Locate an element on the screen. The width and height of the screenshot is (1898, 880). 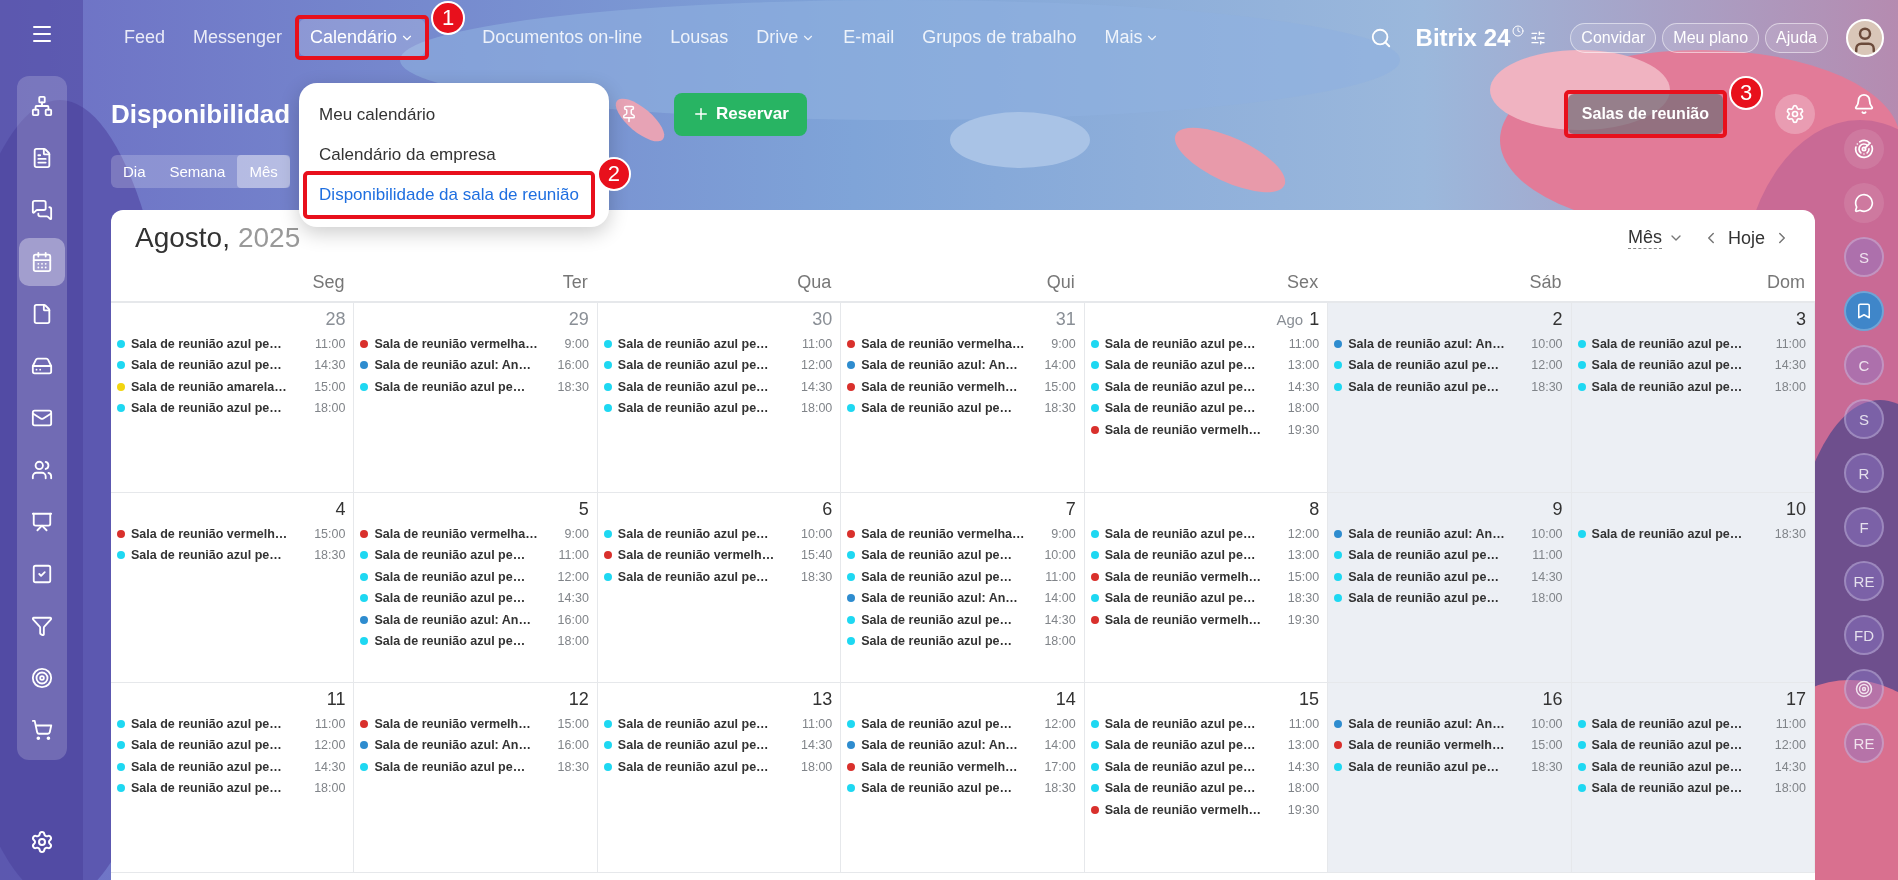
menu-item: Disponibilidade da sala de reunião is located at coordinates (449, 195).